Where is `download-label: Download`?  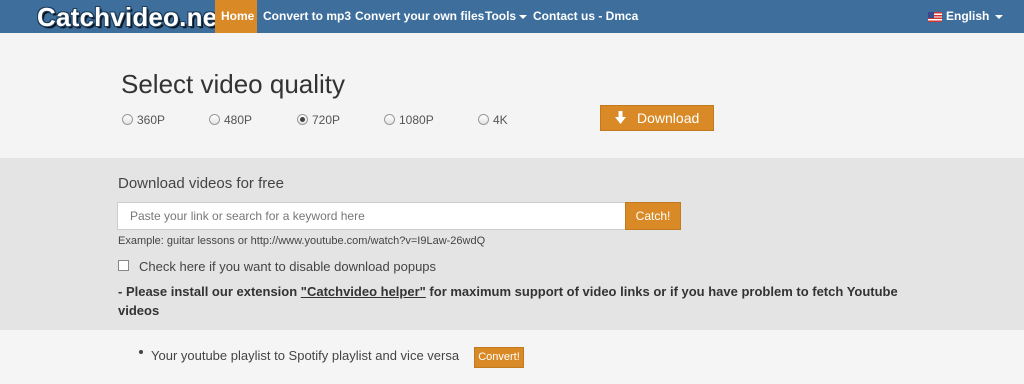 download-label: Download is located at coordinates (668, 118).